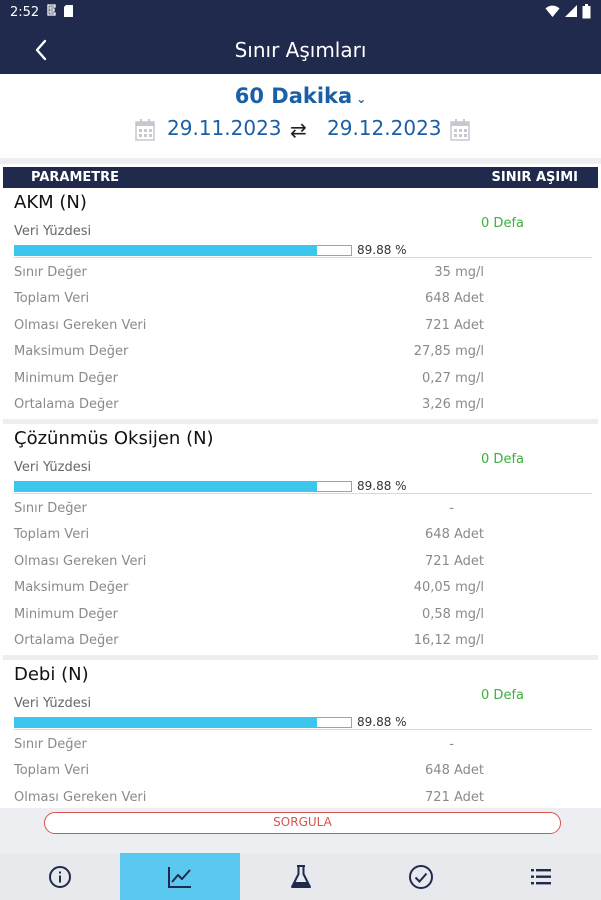  I want to click on stat-row: Sınır Değer 35 mg/l, so click(249, 273).